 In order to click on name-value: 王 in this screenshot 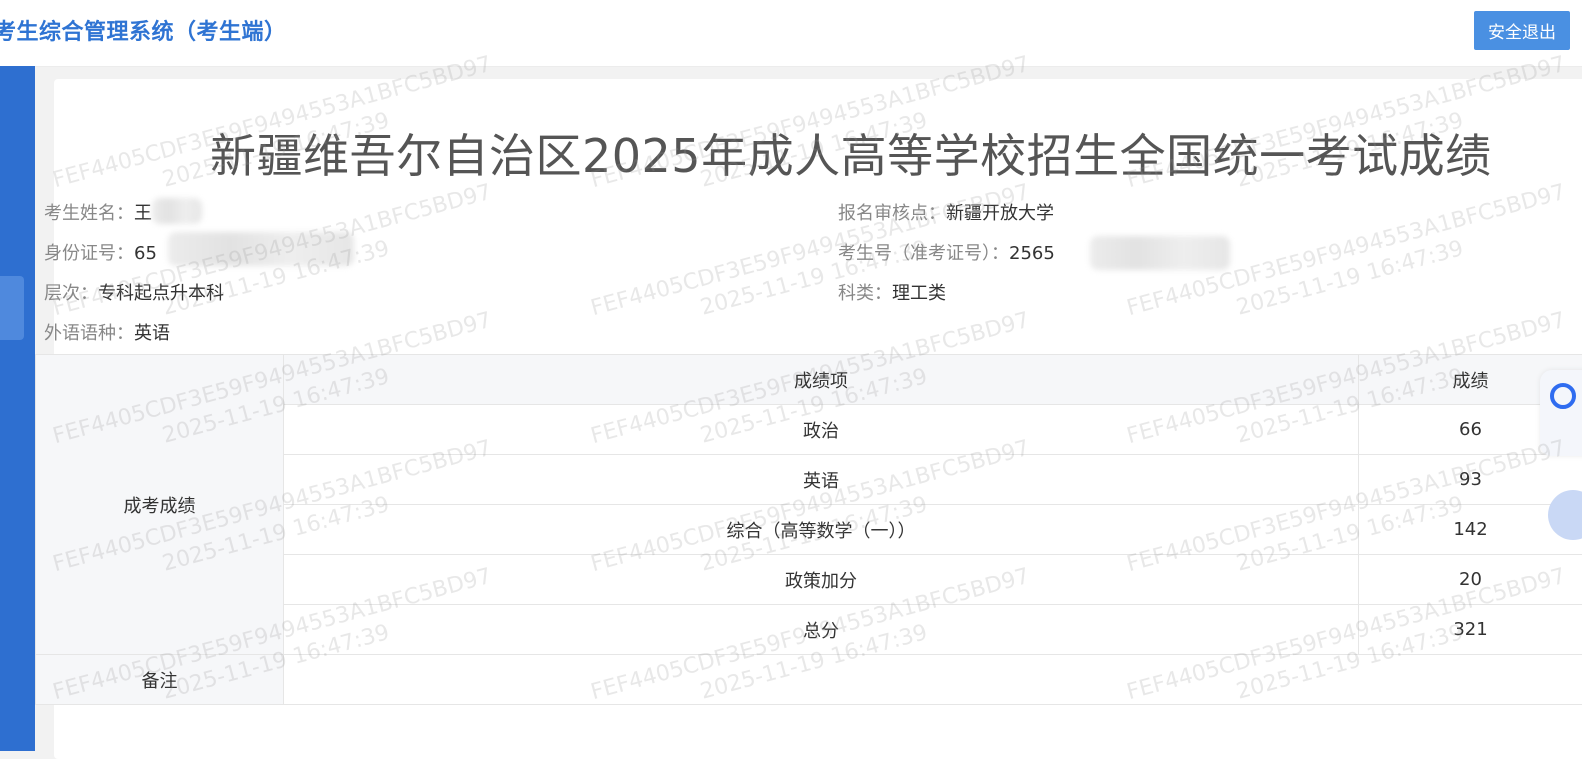, I will do `click(143, 213)`.